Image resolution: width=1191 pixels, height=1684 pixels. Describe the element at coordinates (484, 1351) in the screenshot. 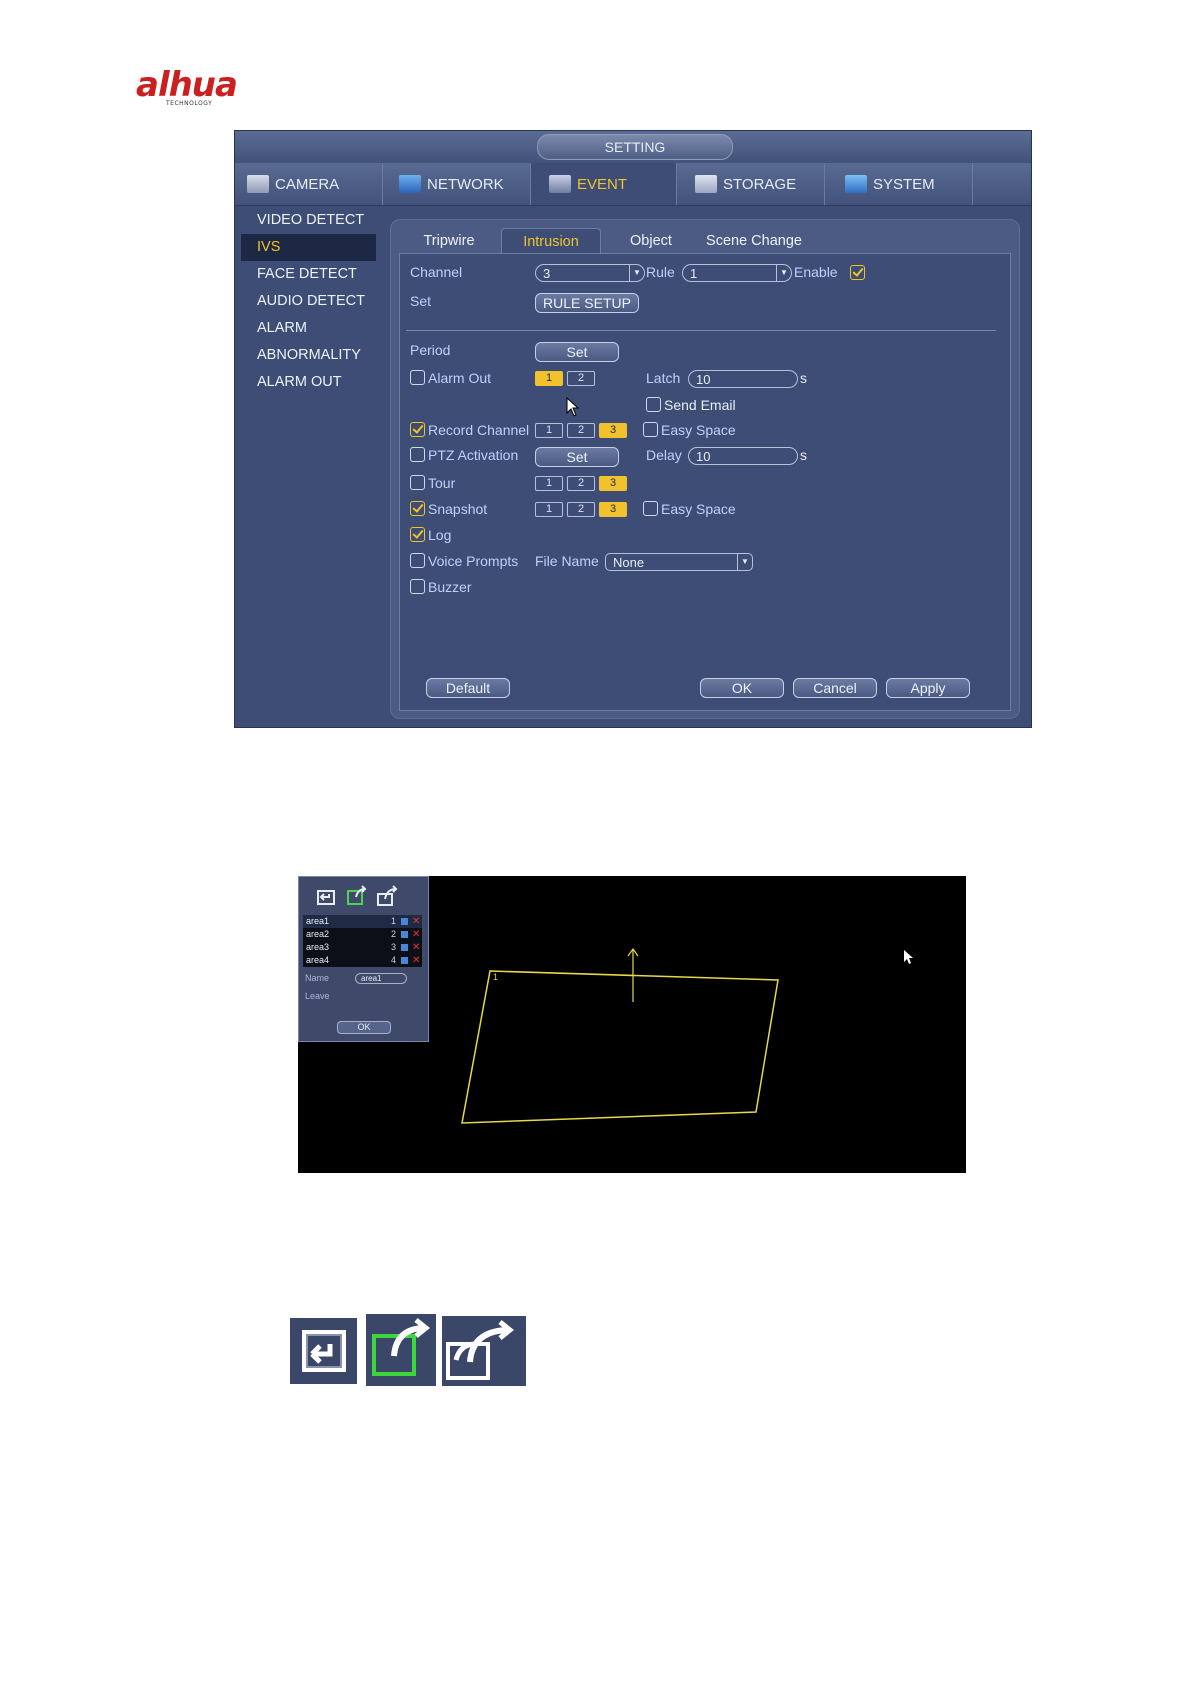

I see `enter-exit-icon` at that location.